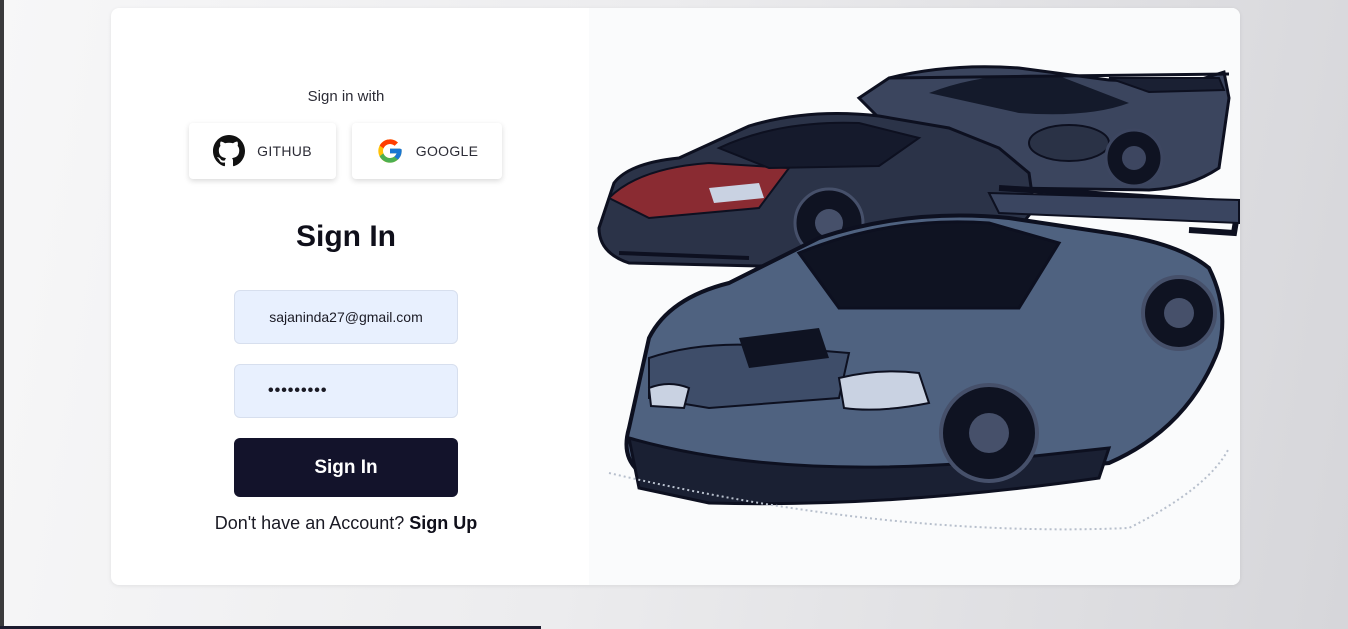  Describe the element at coordinates (346, 391) in the screenshot. I see `password-field: •••••••••` at that location.